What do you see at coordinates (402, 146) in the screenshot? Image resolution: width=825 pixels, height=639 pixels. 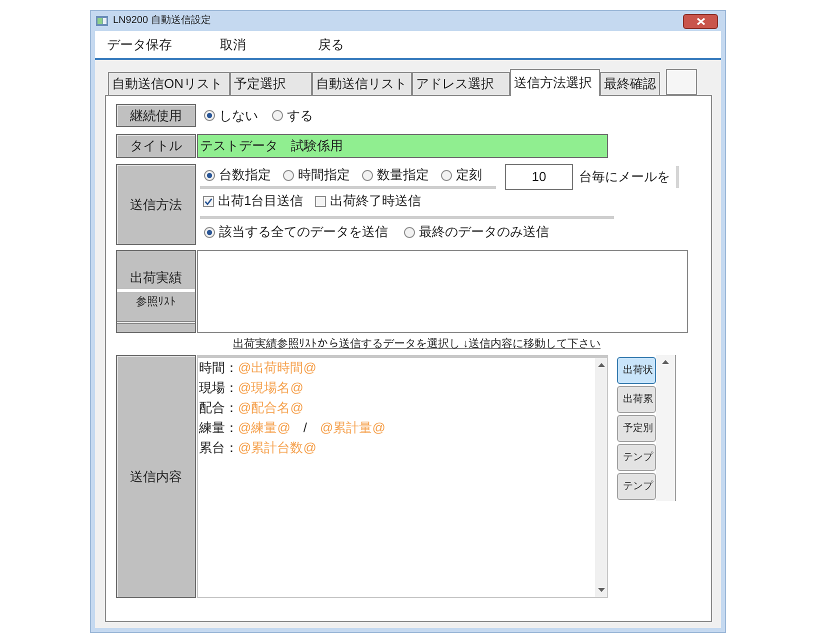 I see `title-field: テストデータ 試験係用` at bounding box center [402, 146].